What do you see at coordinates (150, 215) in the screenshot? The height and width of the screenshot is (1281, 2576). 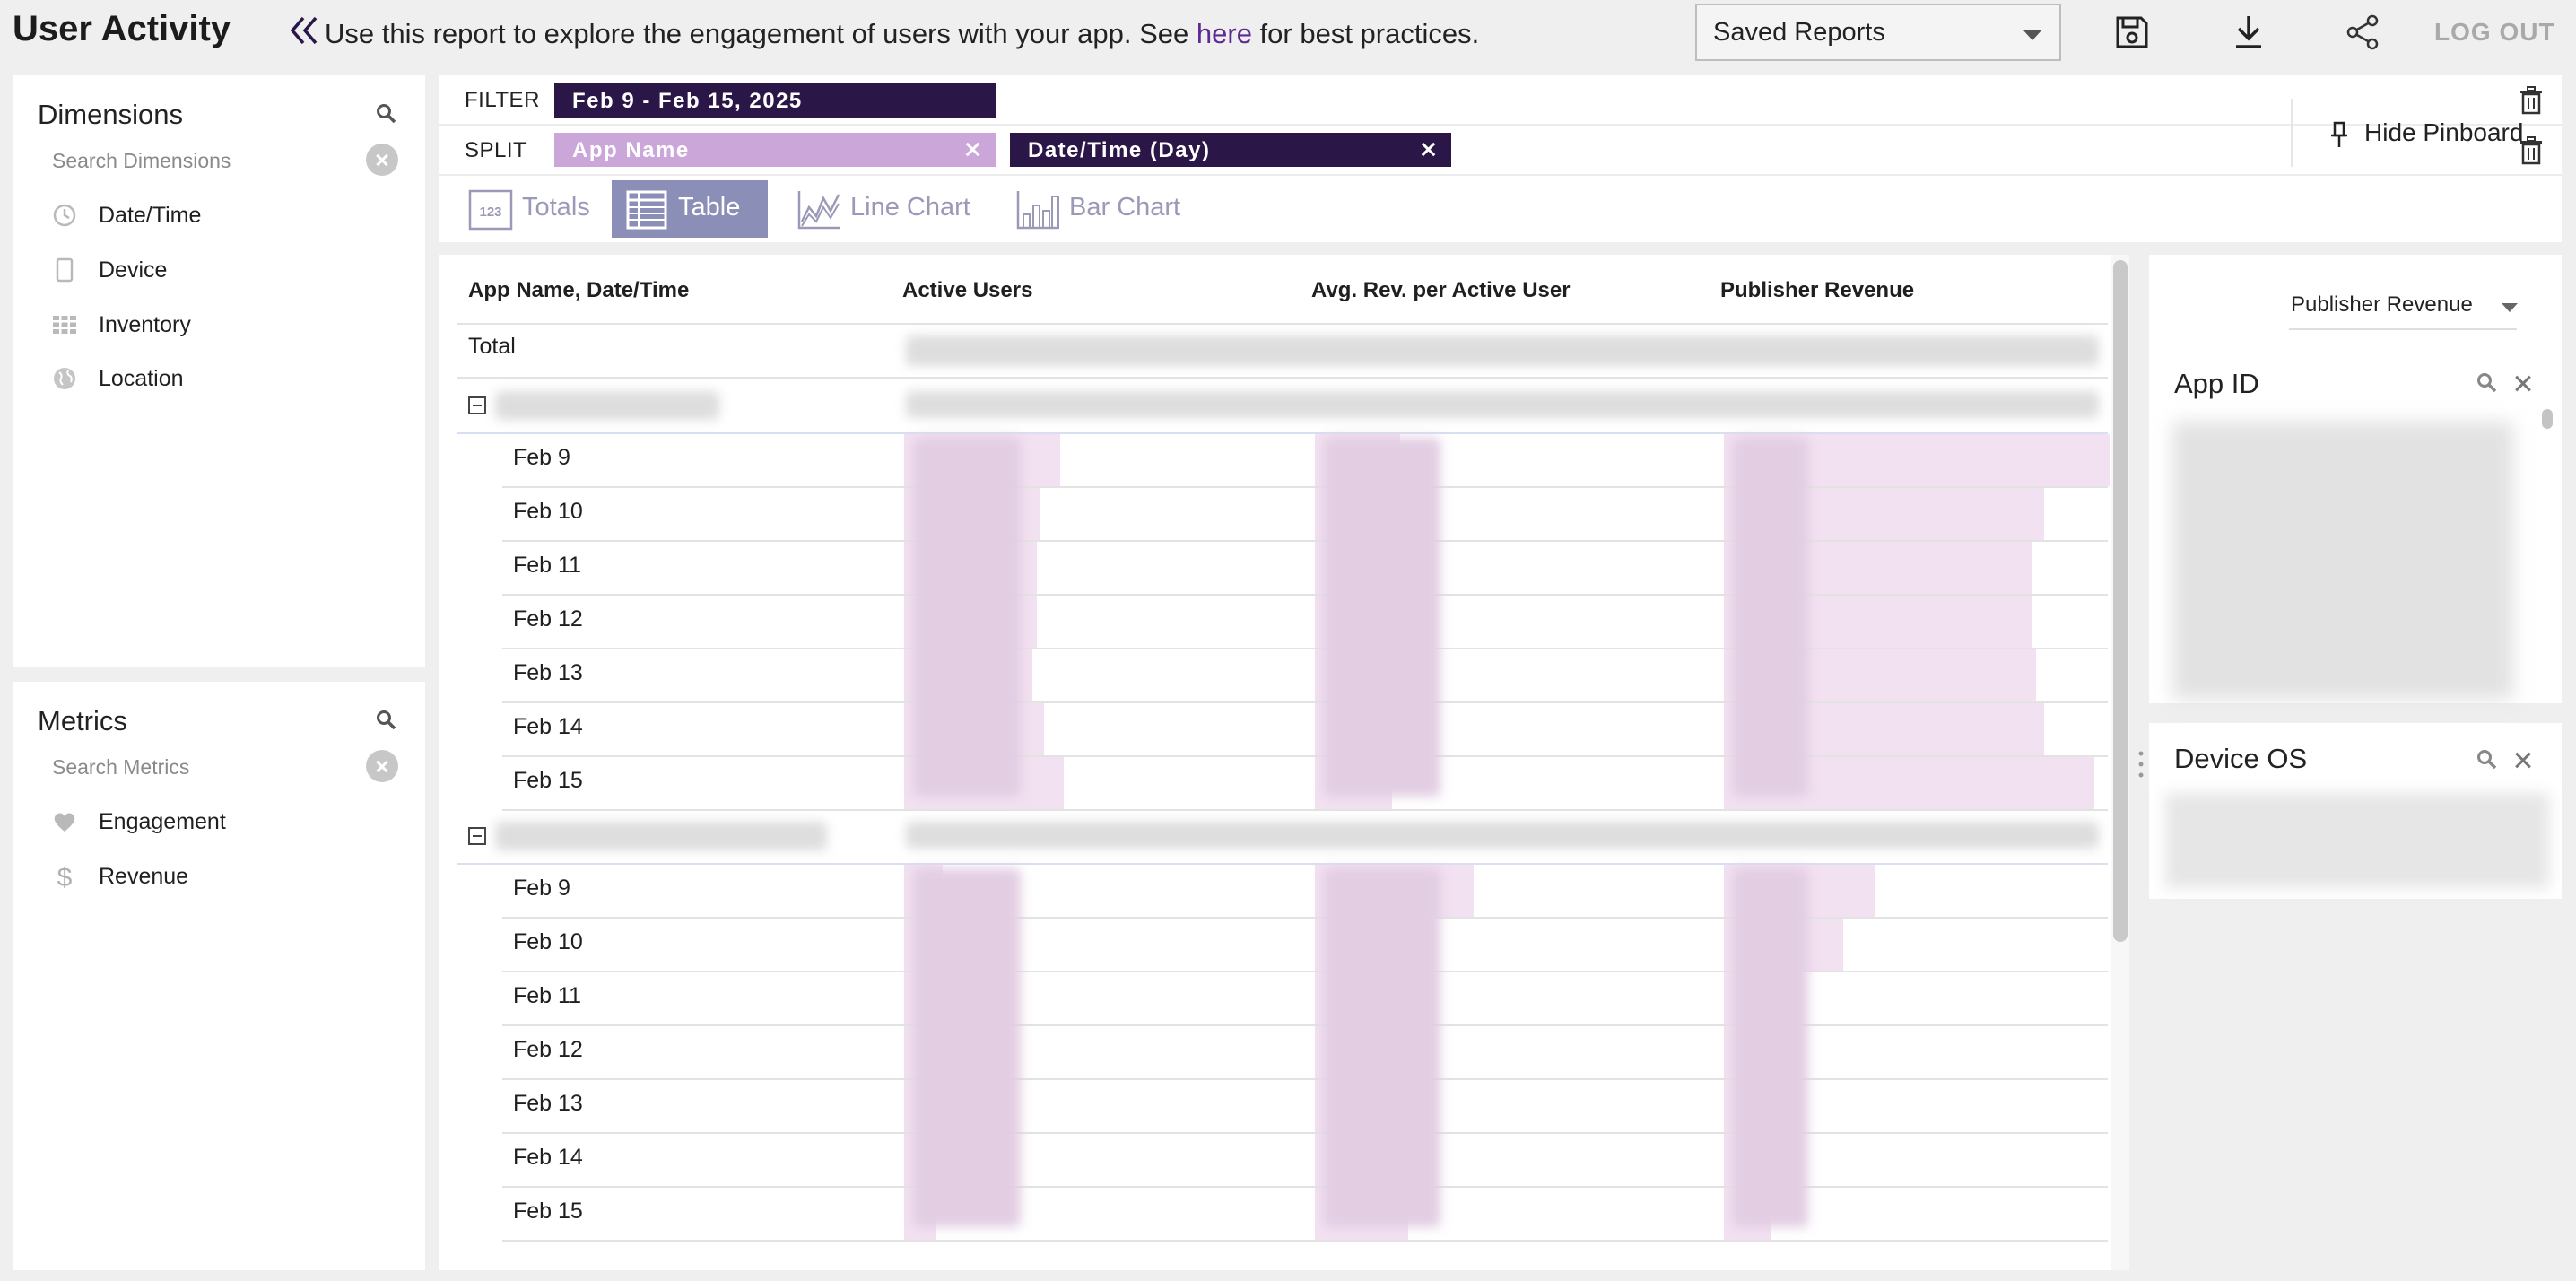 I see `dimension-label: Date/Time` at bounding box center [150, 215].